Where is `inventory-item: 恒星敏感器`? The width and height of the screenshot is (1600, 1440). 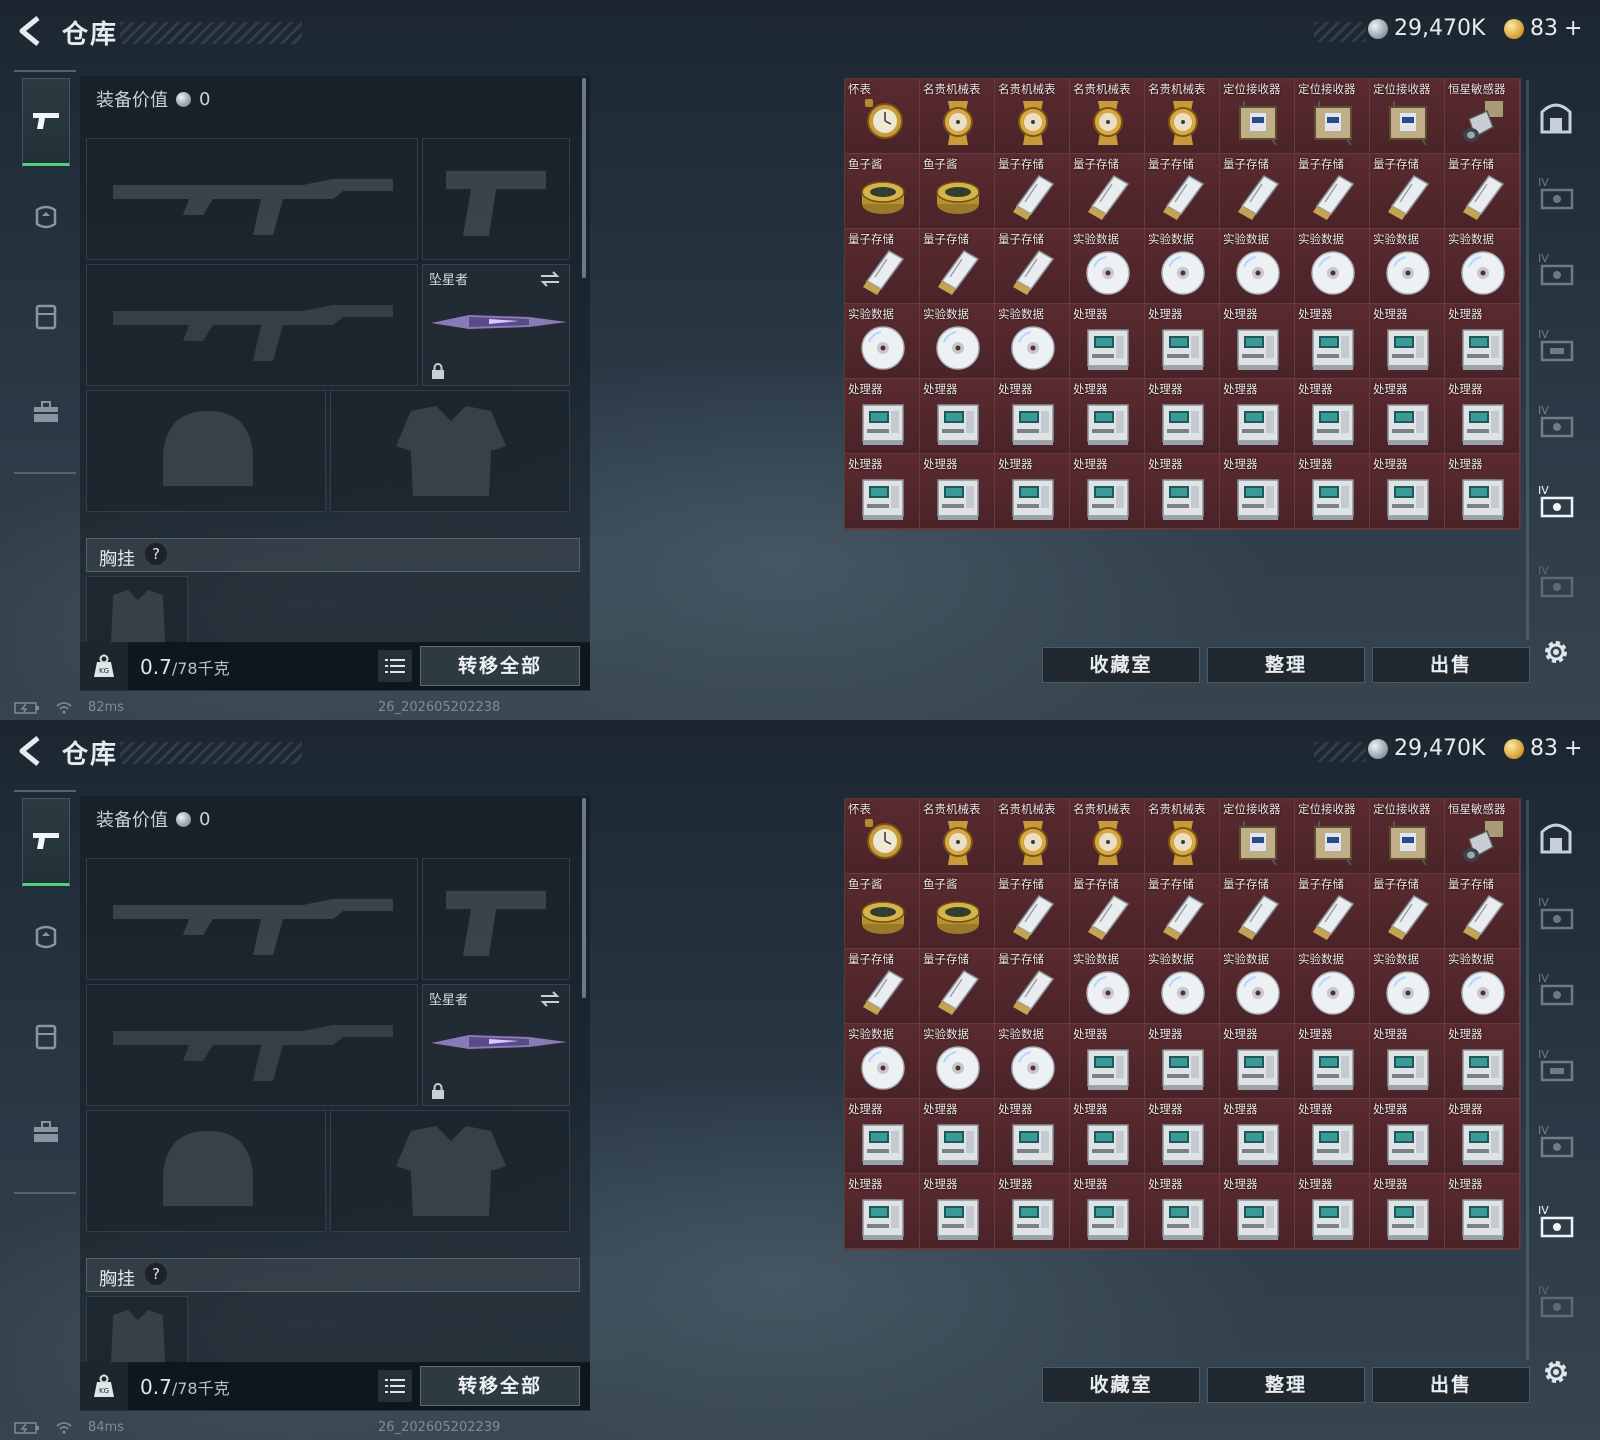 inventory-item: 恒星敏感器 is located at coordinates (1482, 836).